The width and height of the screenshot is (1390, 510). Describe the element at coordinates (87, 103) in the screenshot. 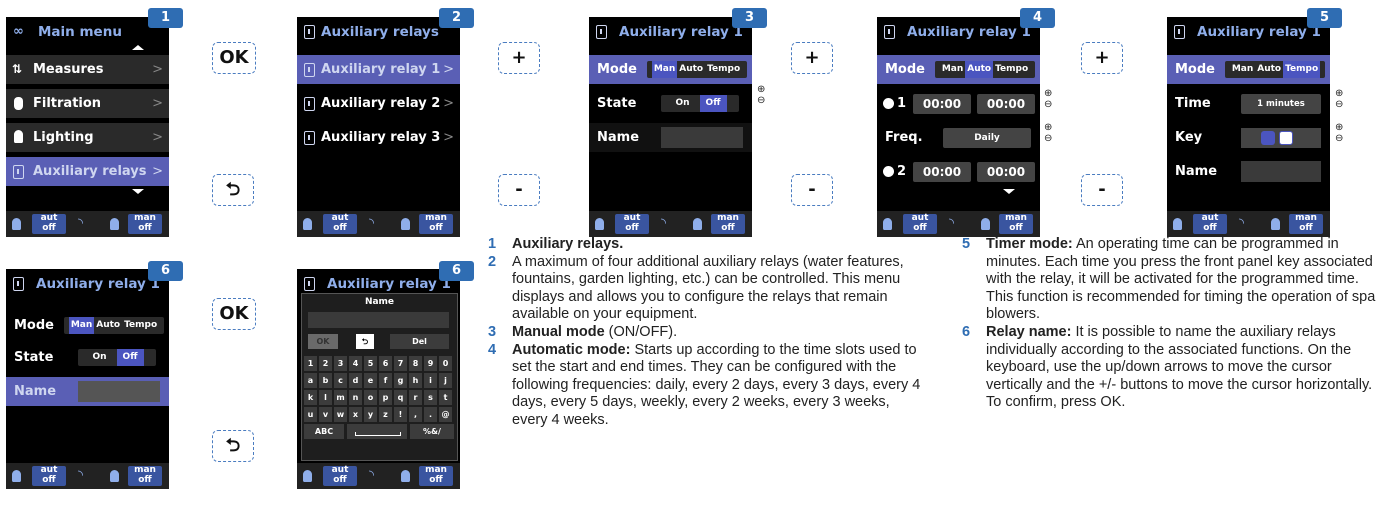

I see `menu-item-filtration: Filtration >` at that location.